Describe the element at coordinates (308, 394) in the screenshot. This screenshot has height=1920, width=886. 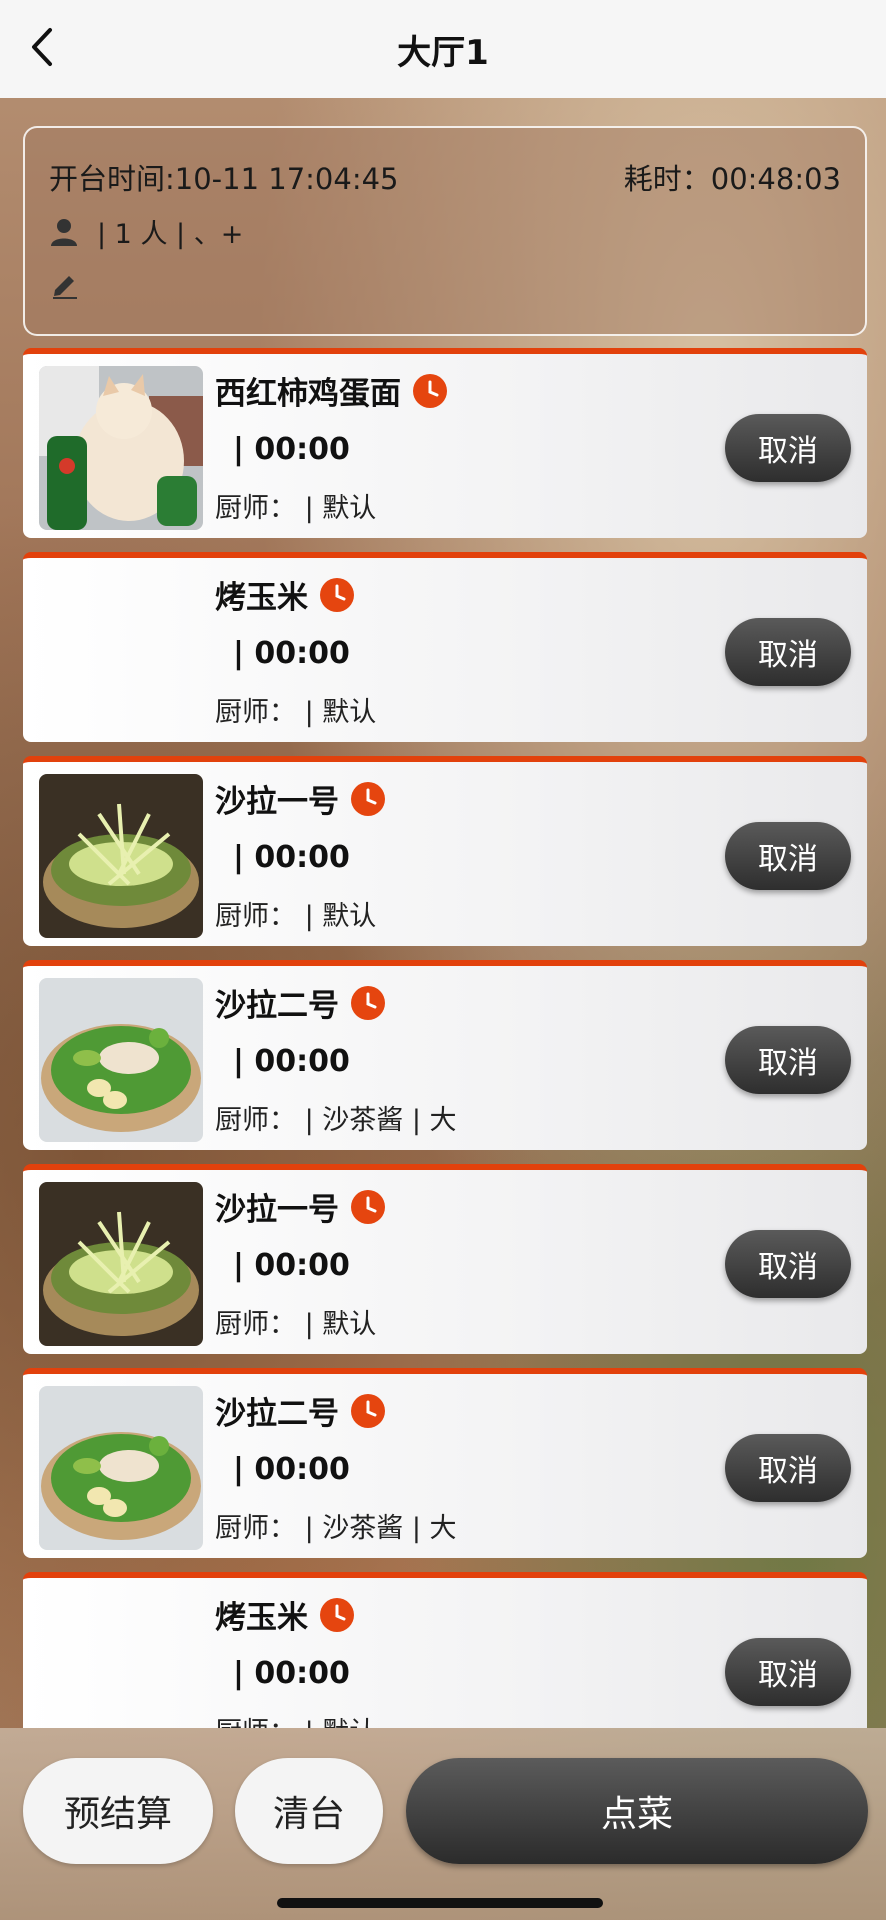
I see `dish-name: 西红柿鸡蛋面` at that location.